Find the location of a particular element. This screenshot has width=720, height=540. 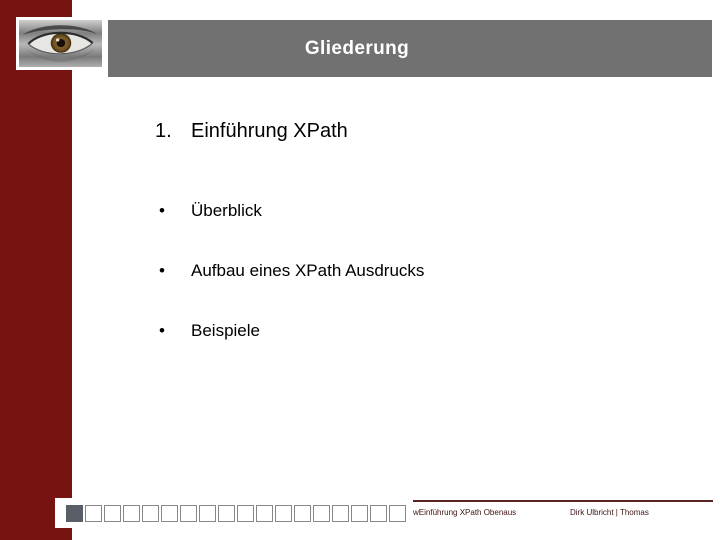

bullet-label: Beispiele is located at coordinates (225, 330).